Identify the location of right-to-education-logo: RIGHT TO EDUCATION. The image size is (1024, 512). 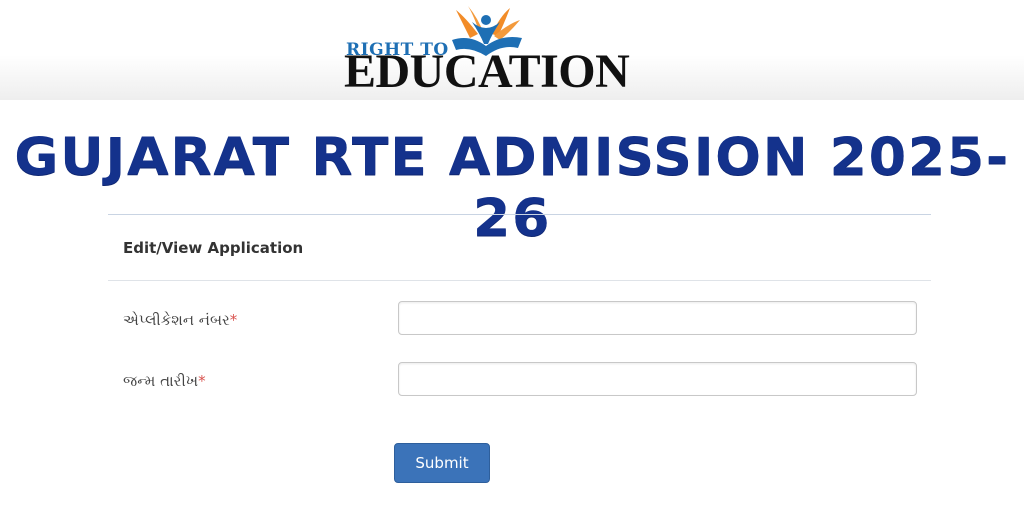
(507, 50).